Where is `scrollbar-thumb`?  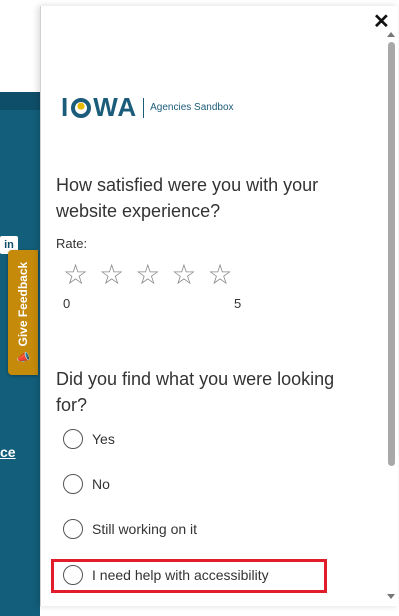 scrollbar-thumb is located at coordinates (391, 254).